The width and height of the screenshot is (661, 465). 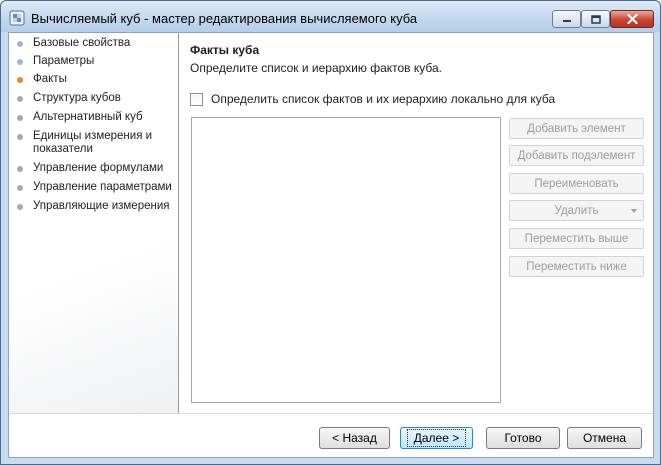 I want to click on nav-step-label: Базовые свойства, so click(x=82, y=43).